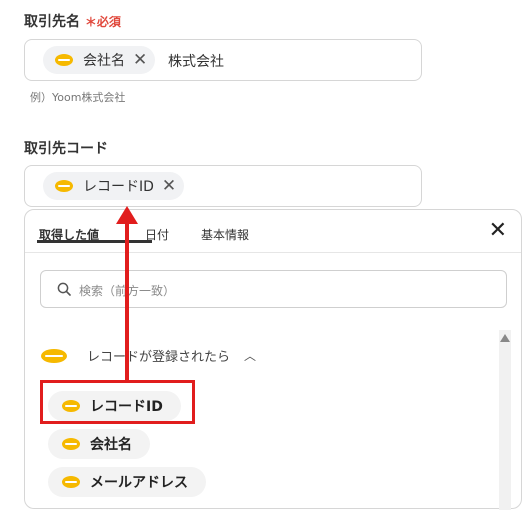  Describe the element at coordinates (118, 187) in the screenshot. I see `chip-label: レコードID` at that location.